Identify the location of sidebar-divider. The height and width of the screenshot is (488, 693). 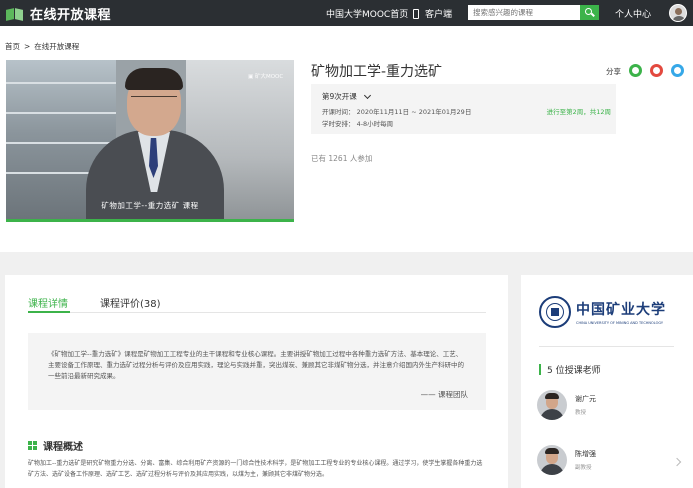
(606, 346).